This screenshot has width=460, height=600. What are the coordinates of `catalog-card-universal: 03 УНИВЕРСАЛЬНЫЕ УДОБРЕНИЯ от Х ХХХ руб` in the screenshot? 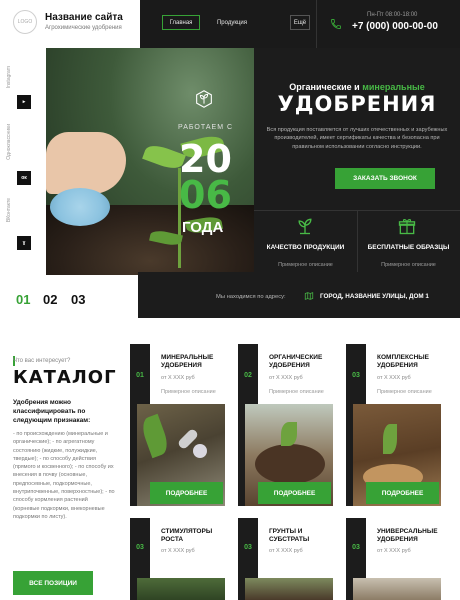 It's located at (393, 559).